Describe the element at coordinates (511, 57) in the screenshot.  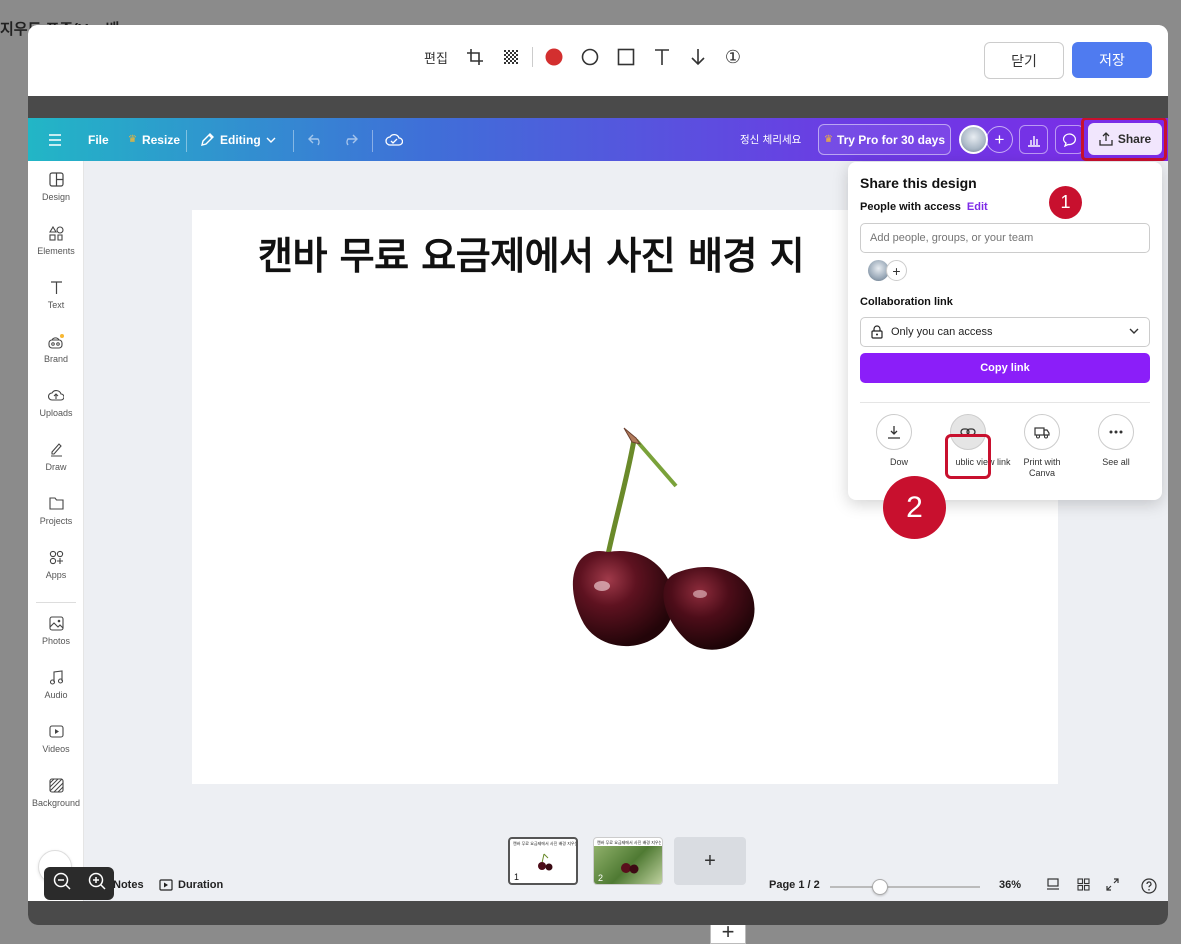
I see `mosaic-icon` at that location.